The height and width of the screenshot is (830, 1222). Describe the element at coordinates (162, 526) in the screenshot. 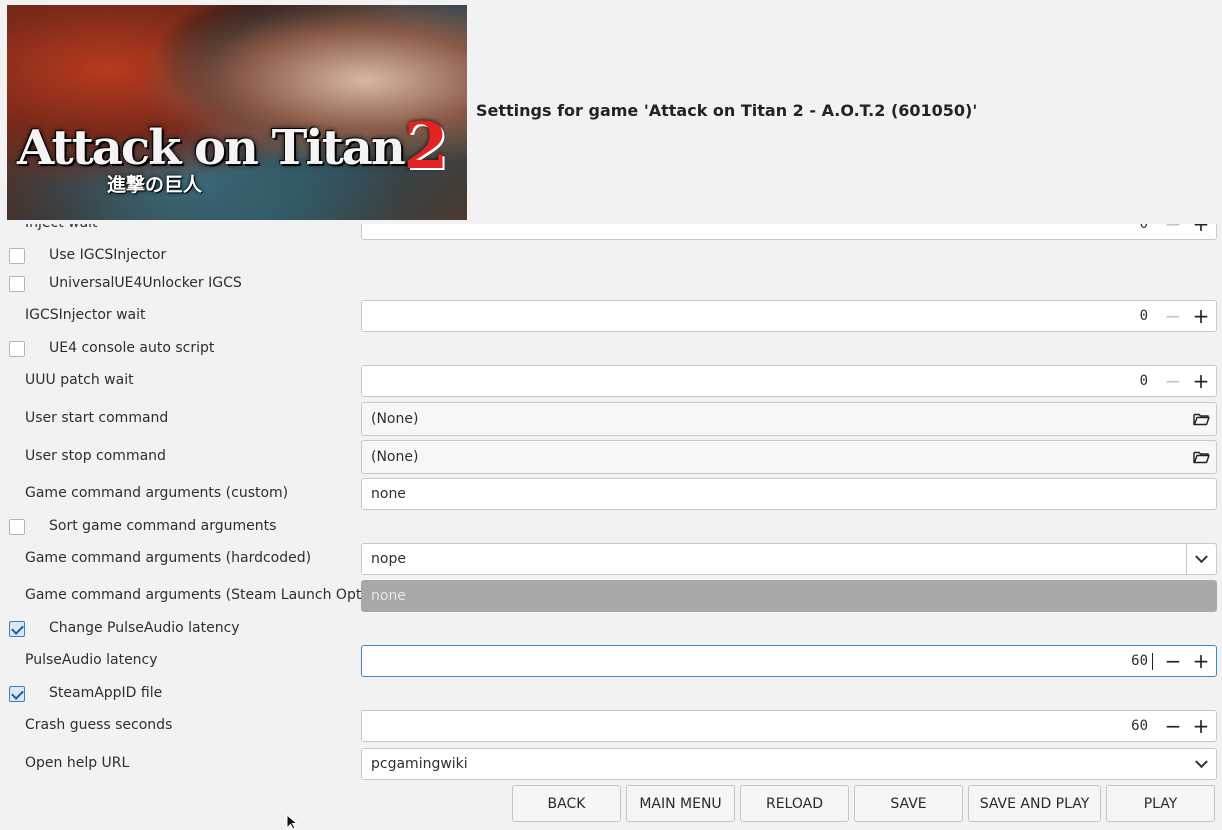

I see `sort-game-args-label: Sort game command arguments` at that location.